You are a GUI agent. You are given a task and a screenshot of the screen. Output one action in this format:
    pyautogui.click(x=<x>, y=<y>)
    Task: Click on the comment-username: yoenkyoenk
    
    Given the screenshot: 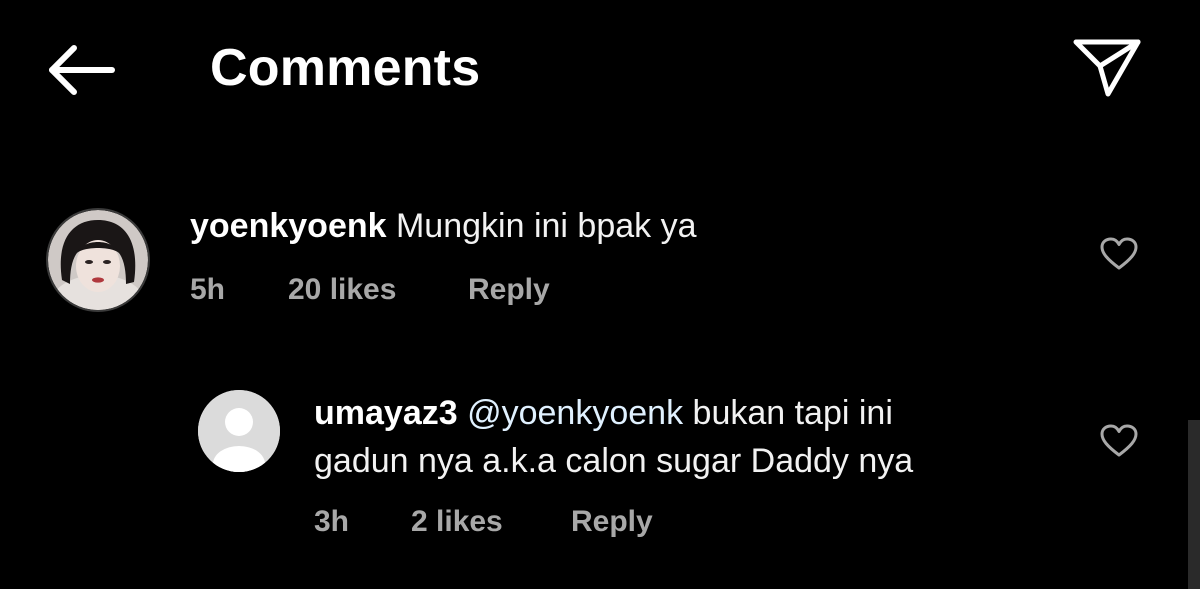 What is the action you would take?
    pyautogui.click(x=288, y=226)
    